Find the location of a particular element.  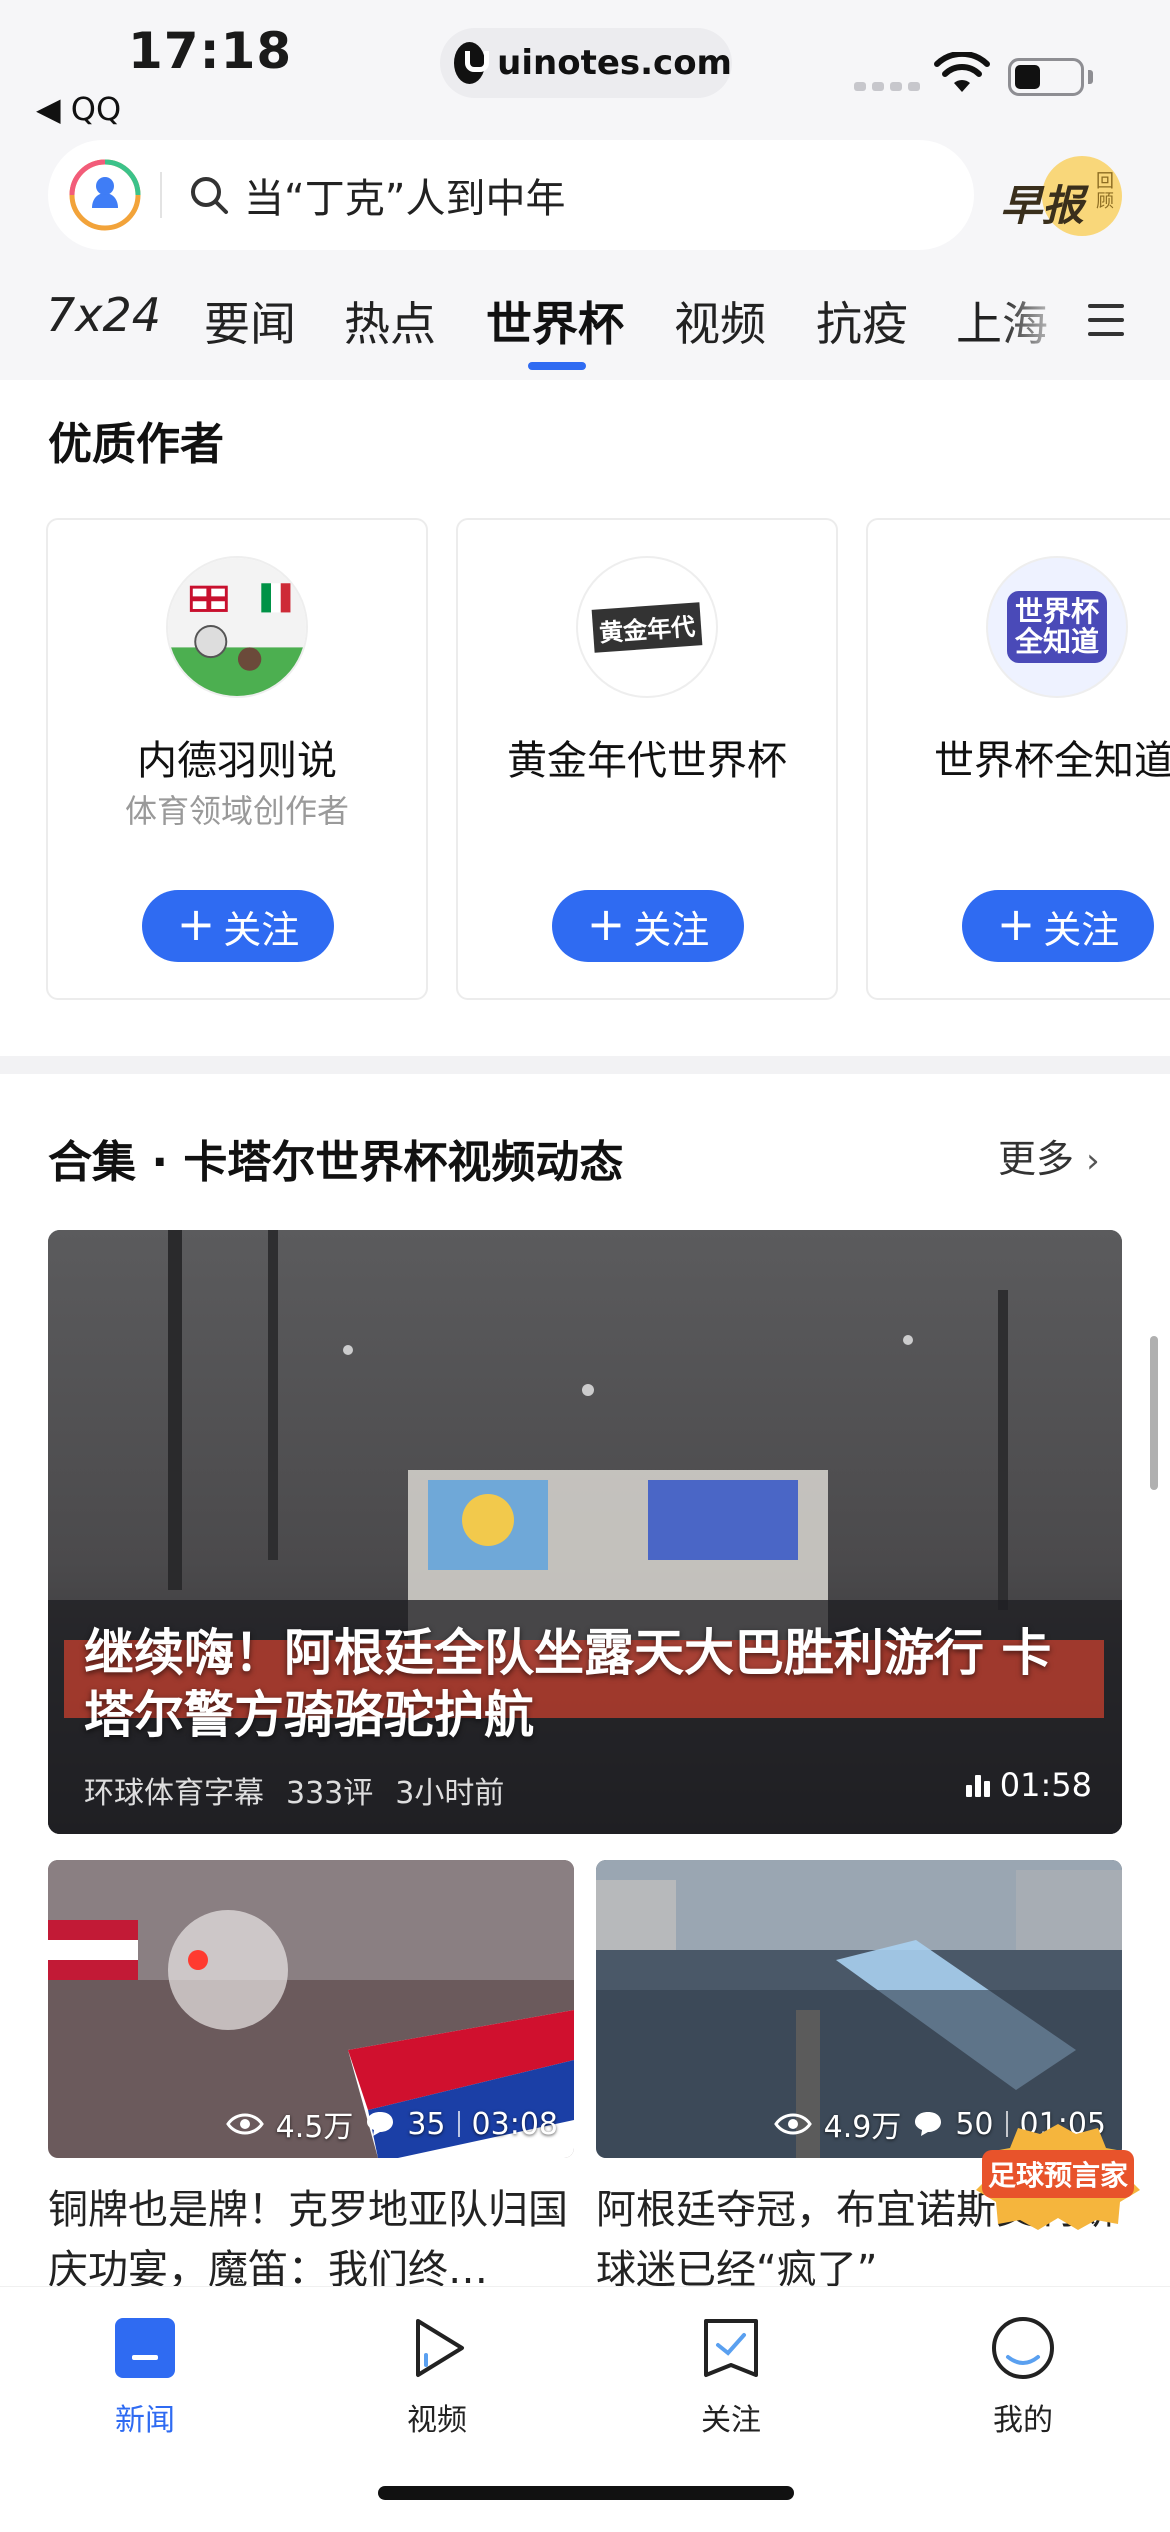

tab-7x24: 7x24 is located at coordinates (103, 315).